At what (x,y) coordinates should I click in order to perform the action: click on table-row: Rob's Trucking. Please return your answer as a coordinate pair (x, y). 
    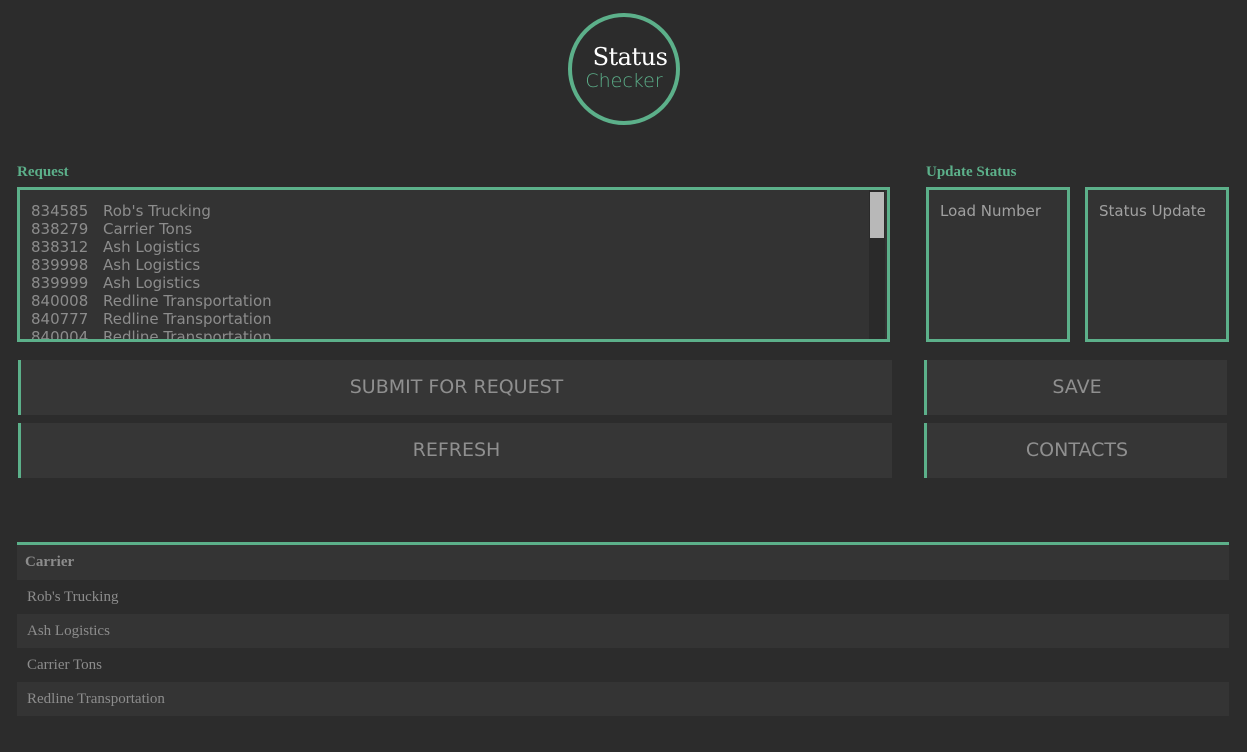
    Looking at the image, I should click on (623, 597).